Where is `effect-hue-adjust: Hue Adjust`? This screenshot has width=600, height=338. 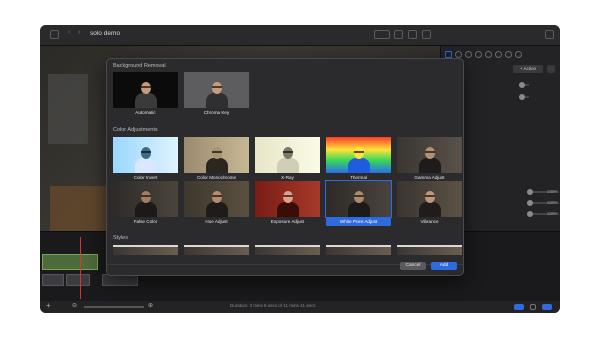 effect-hue-adjust: Hue Adjust is located at coordinates (216, 204).